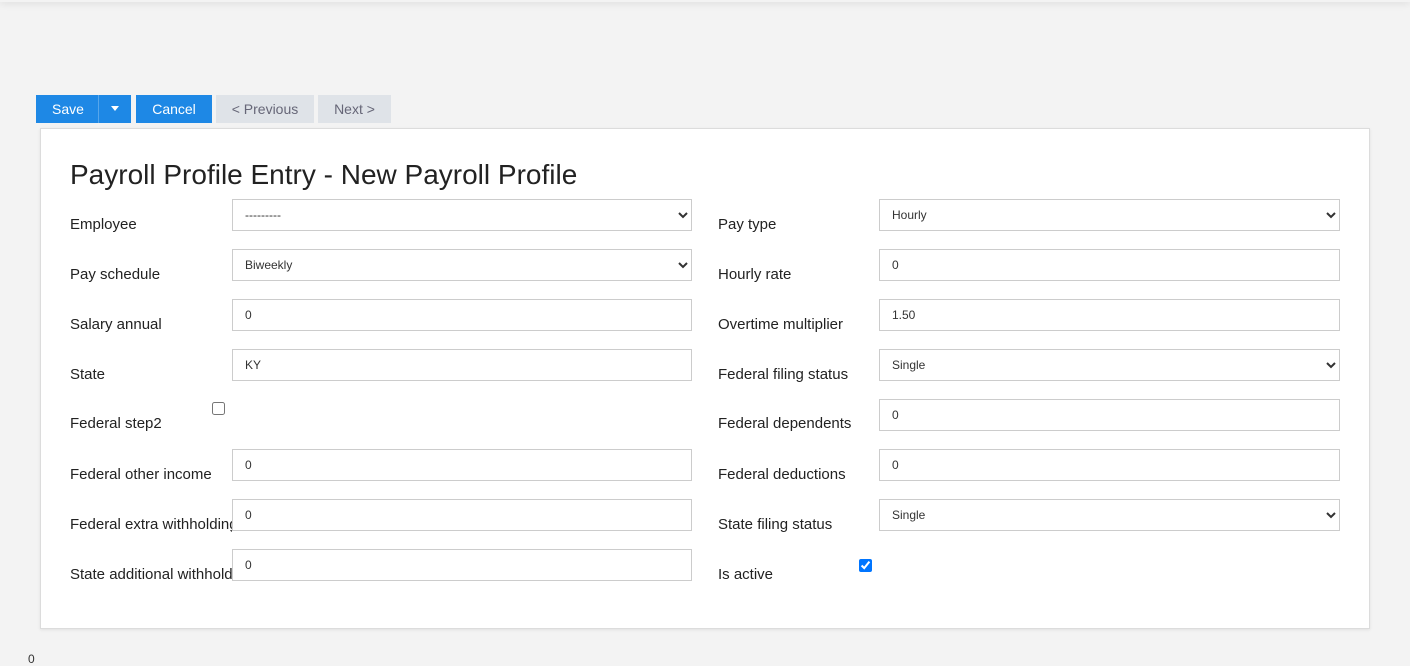  What do you see at coordinates (462, 315) in the screenshot?
I see `salary-annual-input` at bounding box center [462, 315].